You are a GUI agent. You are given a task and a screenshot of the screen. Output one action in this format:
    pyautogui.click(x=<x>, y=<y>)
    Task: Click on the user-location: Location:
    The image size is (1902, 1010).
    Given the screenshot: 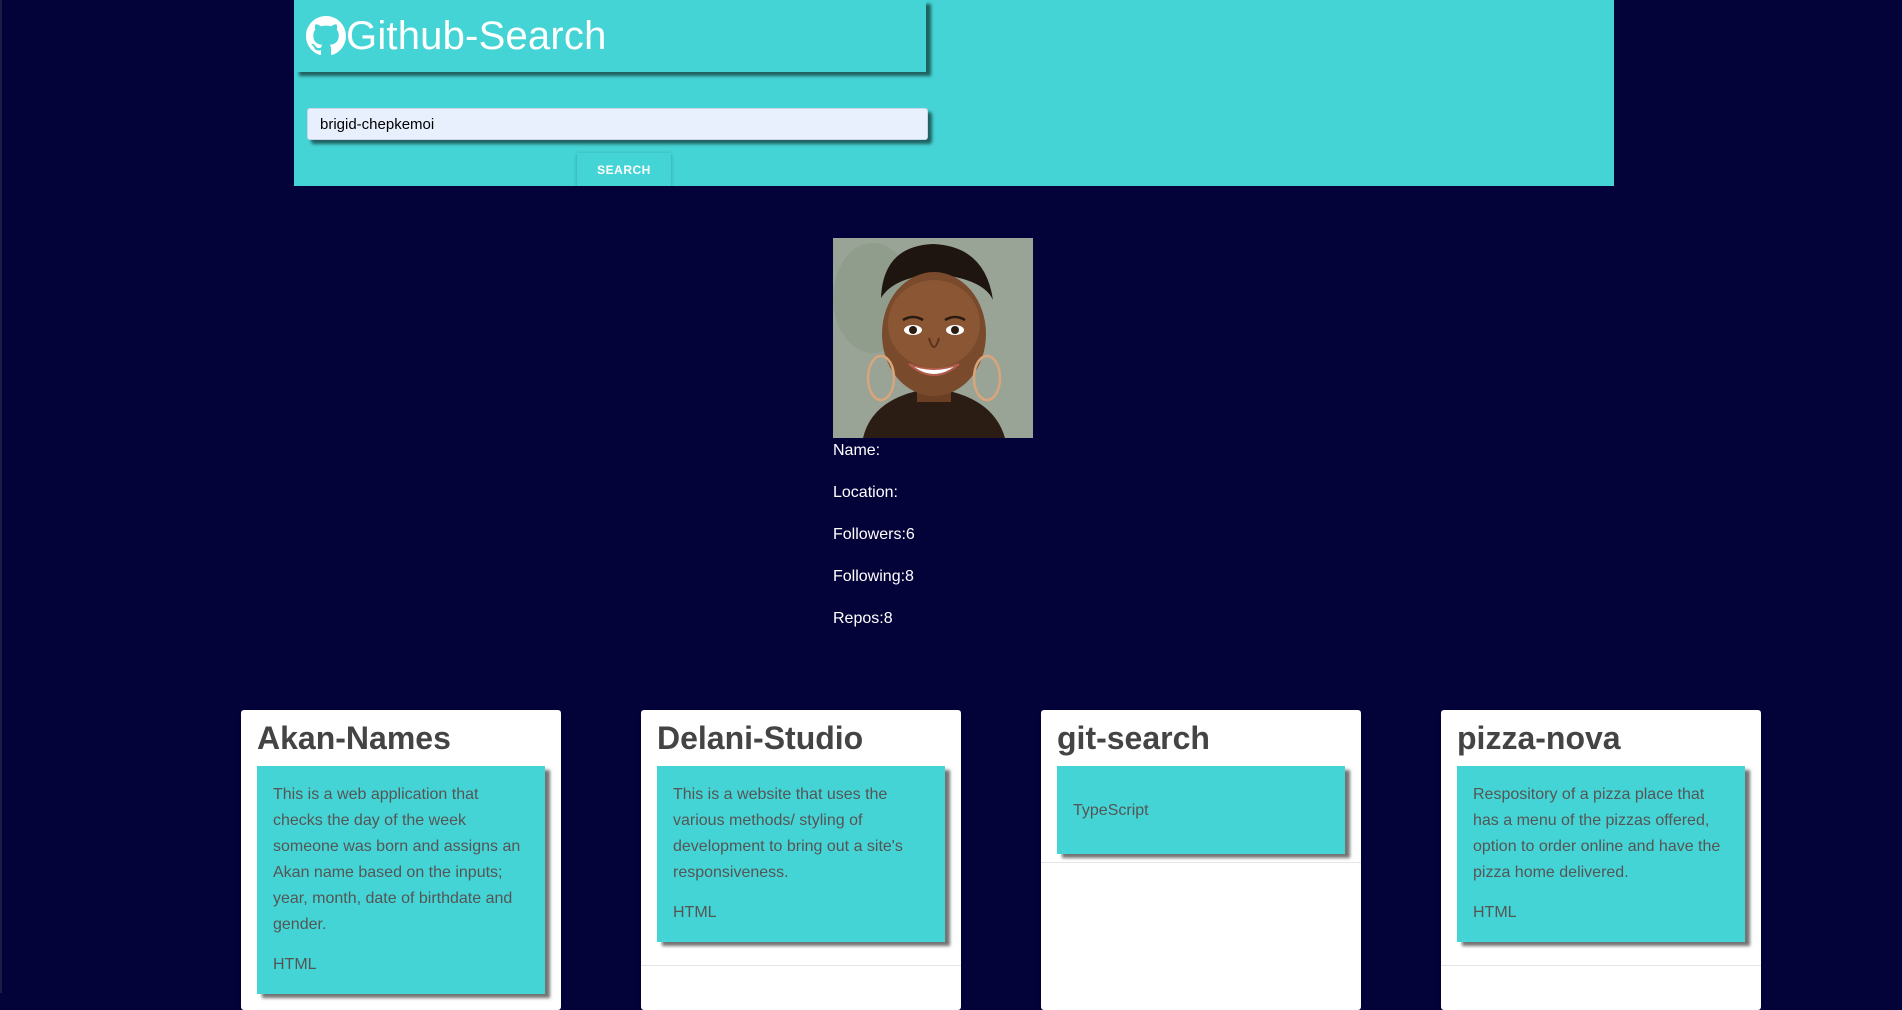 What is the action you would take?
    pyautogui.click(x=865, y=492)
    